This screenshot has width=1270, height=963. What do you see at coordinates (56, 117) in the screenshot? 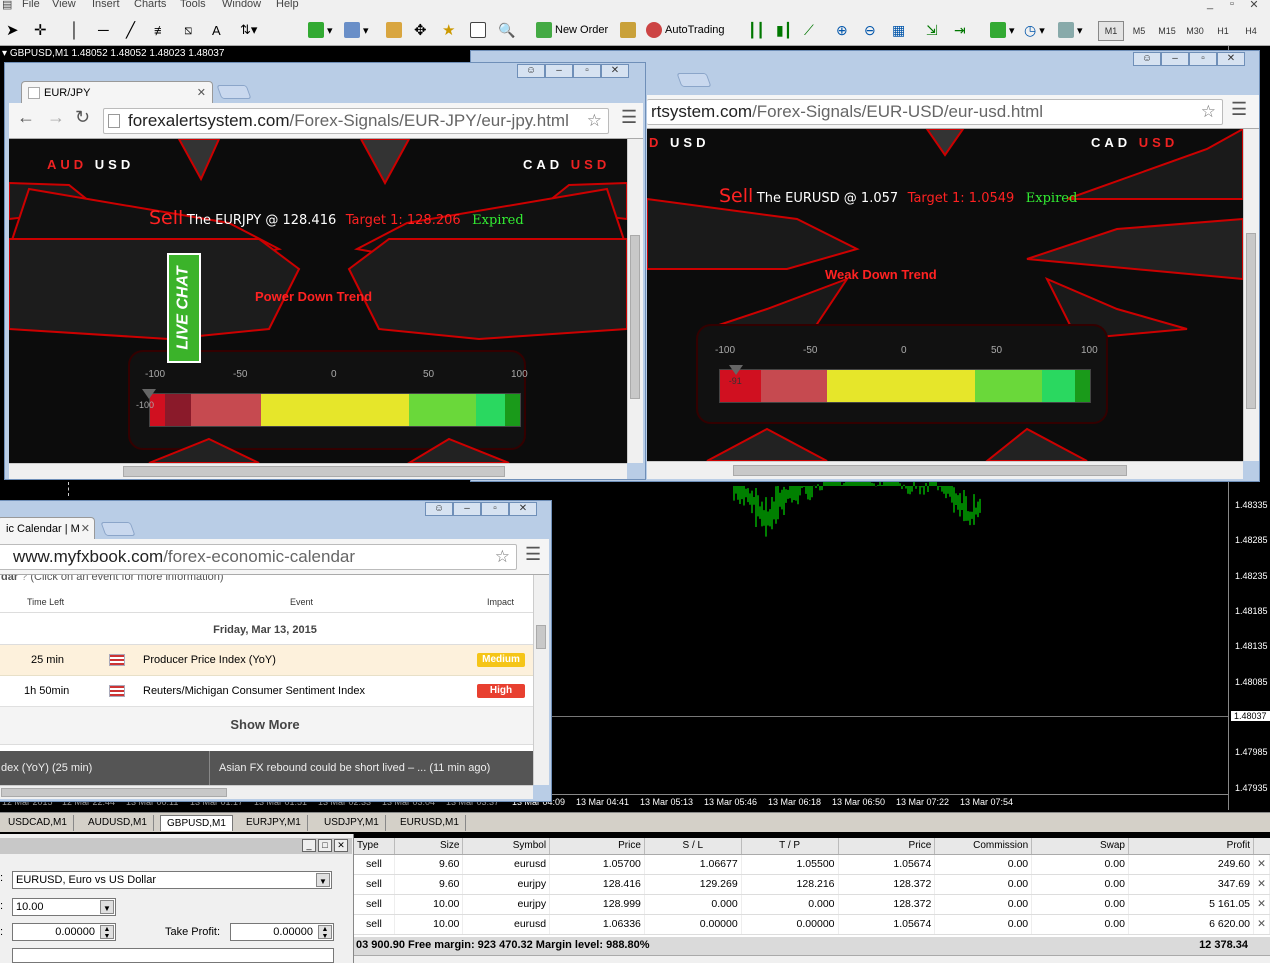
I see `forward-icon: →` at bounding box center [56, 117].